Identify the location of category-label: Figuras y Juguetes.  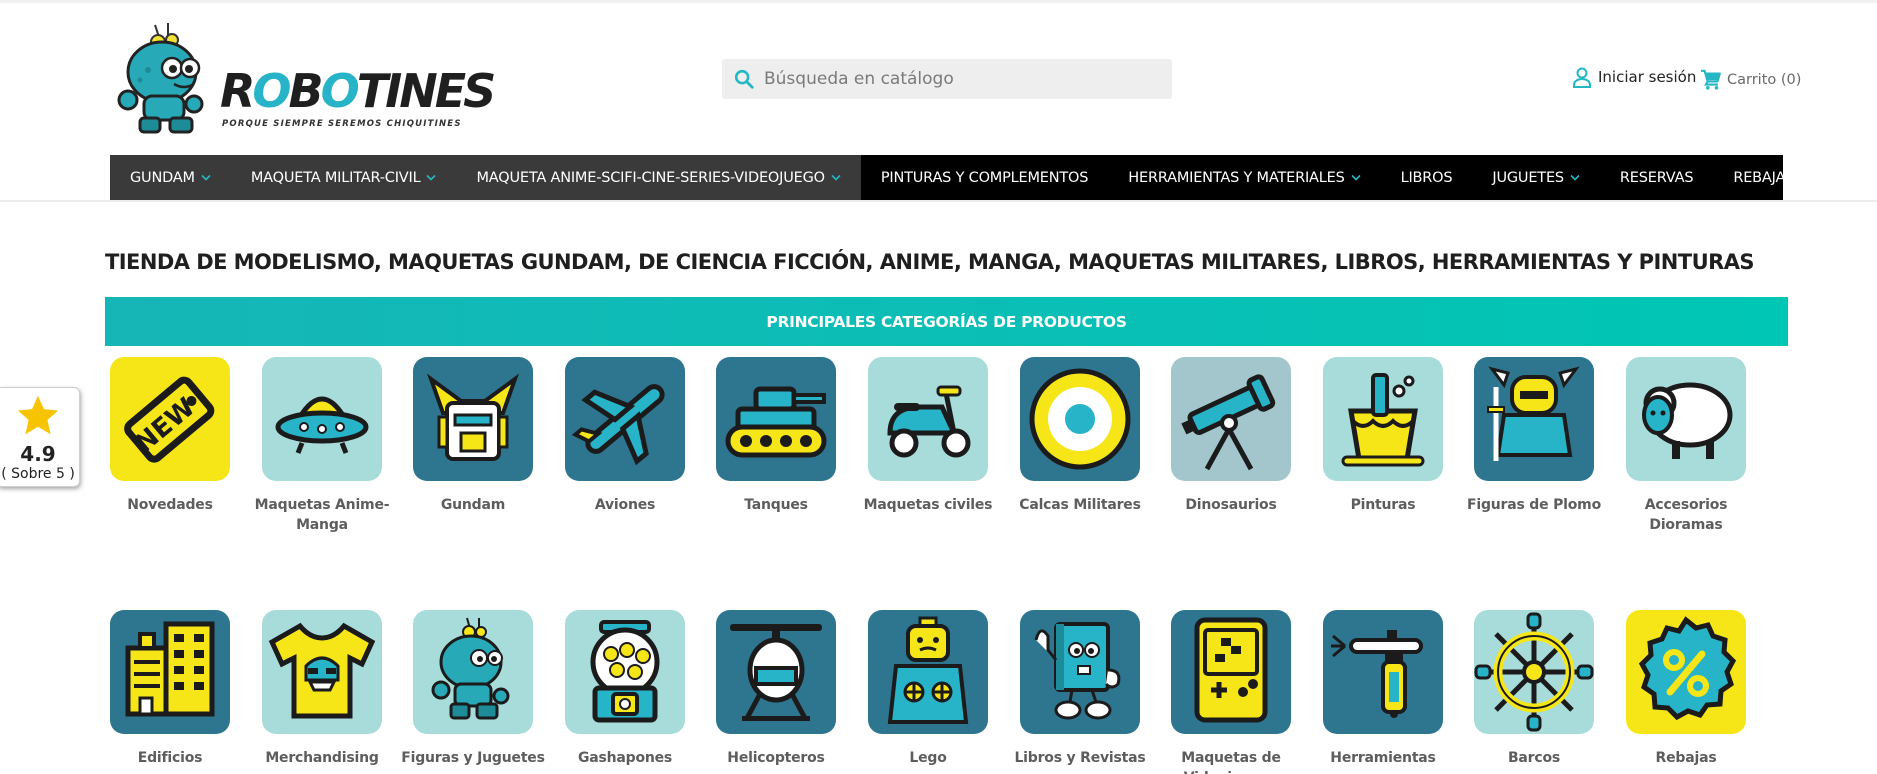
(473, 758).